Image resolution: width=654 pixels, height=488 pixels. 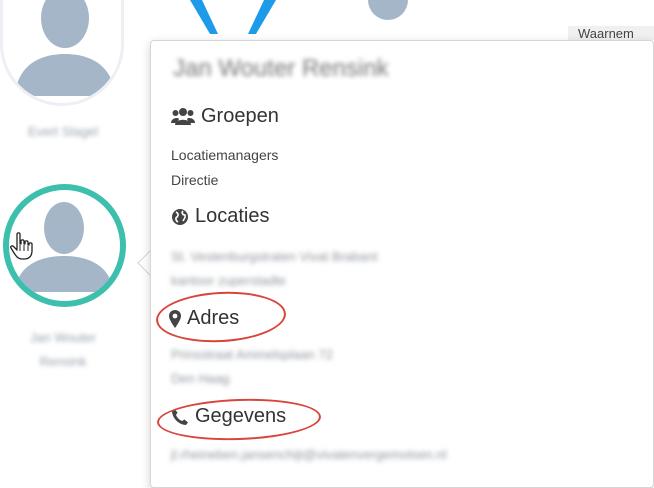 What do you see at coordinates (281, 68) in the screenshot?
I see `popover-title: Jan Wouter Rensink` at bounding box center [281, 68].